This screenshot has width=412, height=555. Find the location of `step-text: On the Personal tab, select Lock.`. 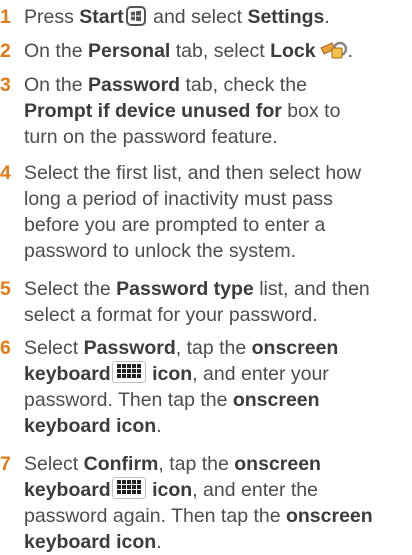

step-text: On the Personal tab, select Lock. is located at coordinates (217, 51).